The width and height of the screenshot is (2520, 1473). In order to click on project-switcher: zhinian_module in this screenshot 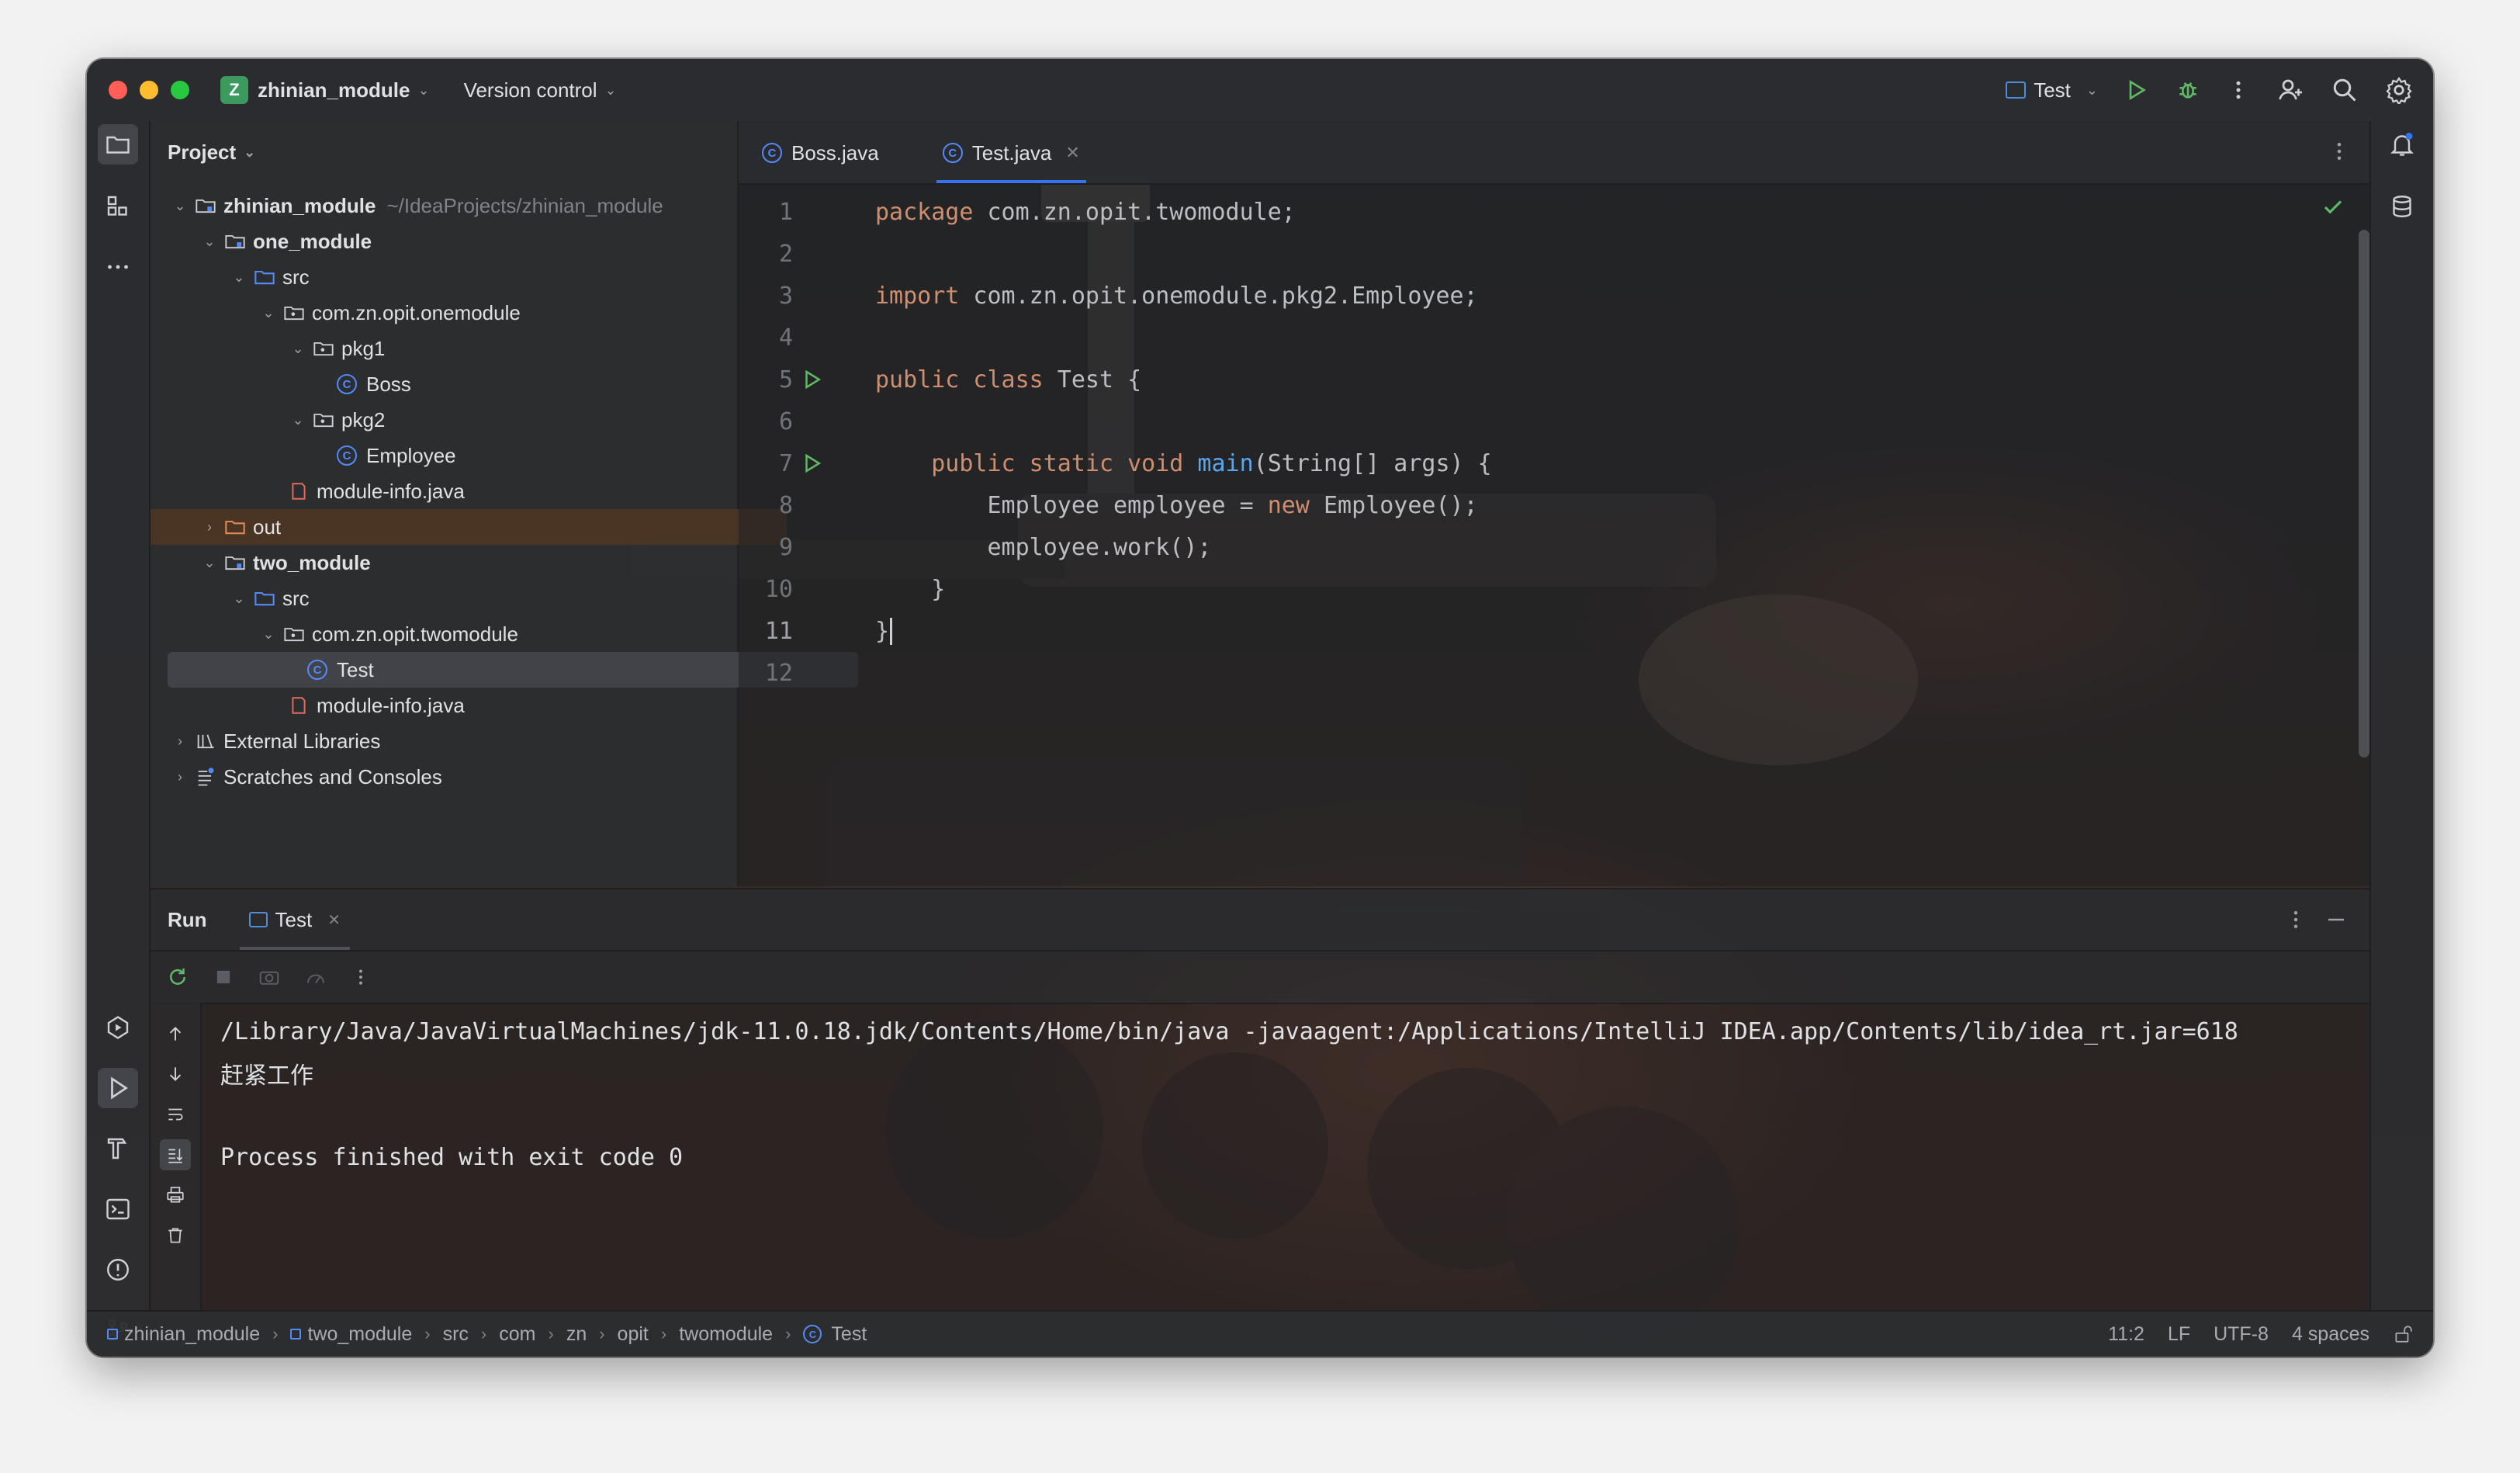, I will do `click(334, 90)`.